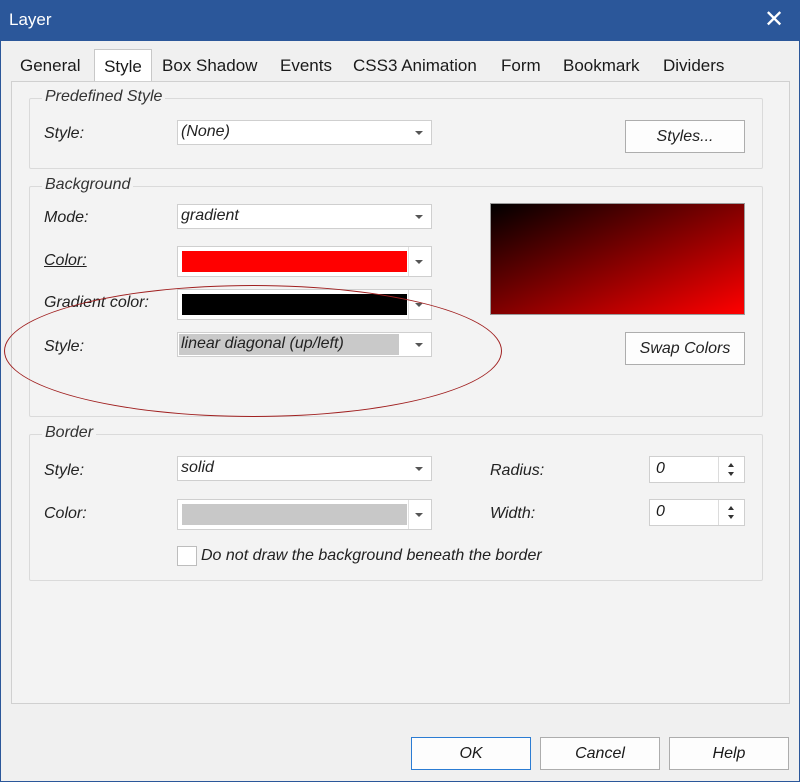 This screenshot has height=782, width=800. Describe the element at coordinates (306, 68) in the screenshot. I see `tab-events: Events` at that location.